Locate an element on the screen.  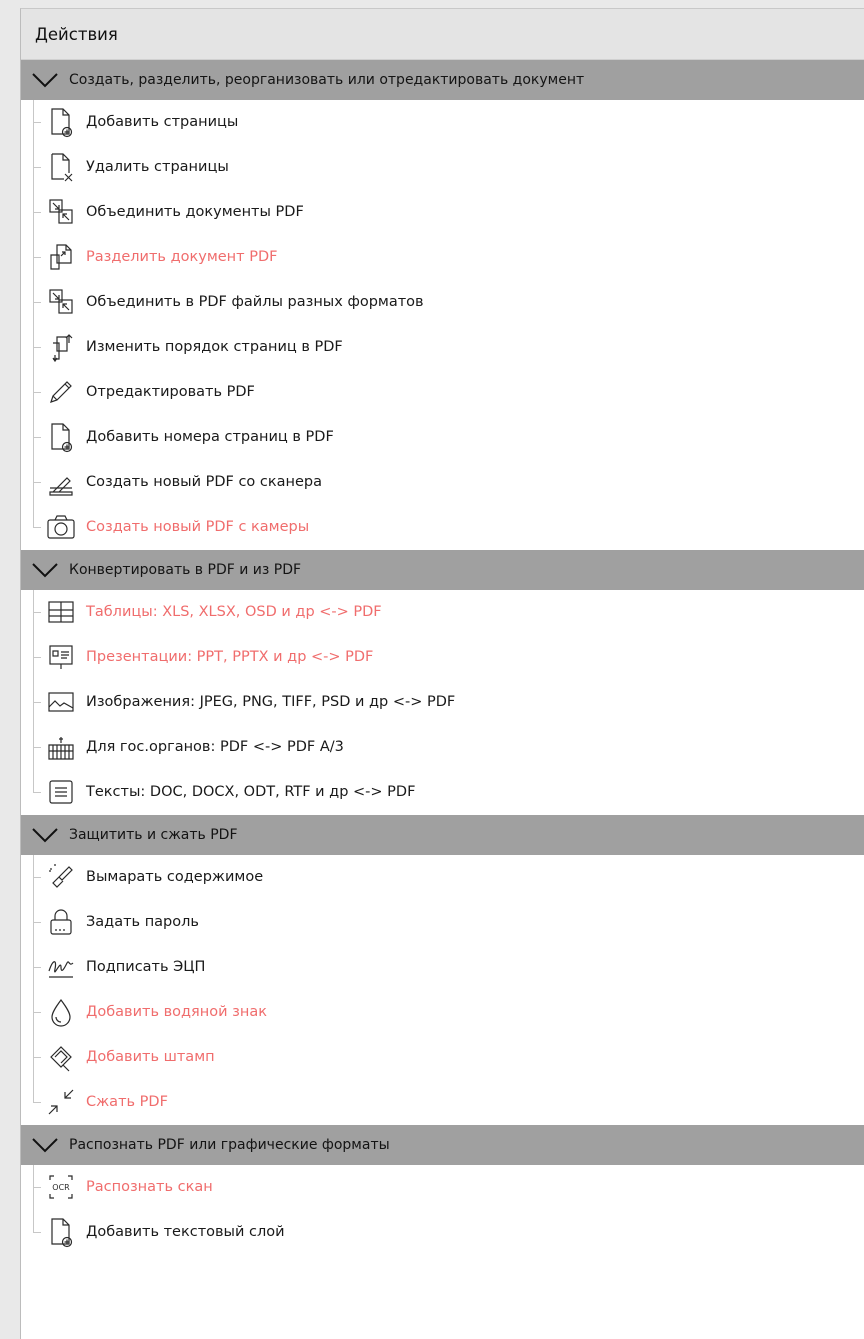
action-label: Для гос.органов: PDF <-> PDF A/3 is located at coordinates (215, 747).